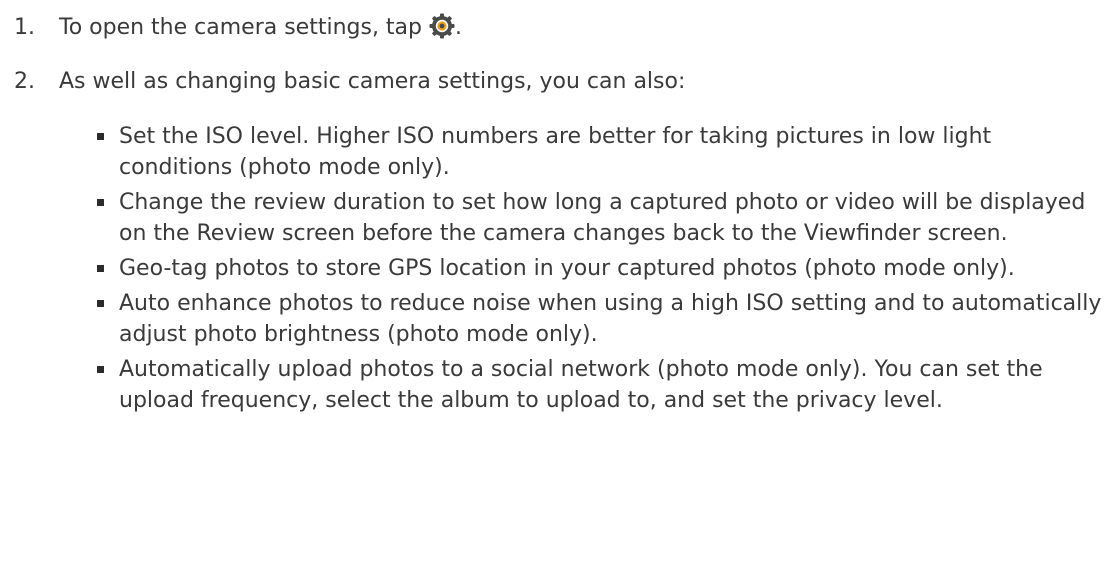 The width and height of the screenshot is (1114, 575). I want to click on step-1: 1. To open the camera settings, tap ., so click(238, 27).